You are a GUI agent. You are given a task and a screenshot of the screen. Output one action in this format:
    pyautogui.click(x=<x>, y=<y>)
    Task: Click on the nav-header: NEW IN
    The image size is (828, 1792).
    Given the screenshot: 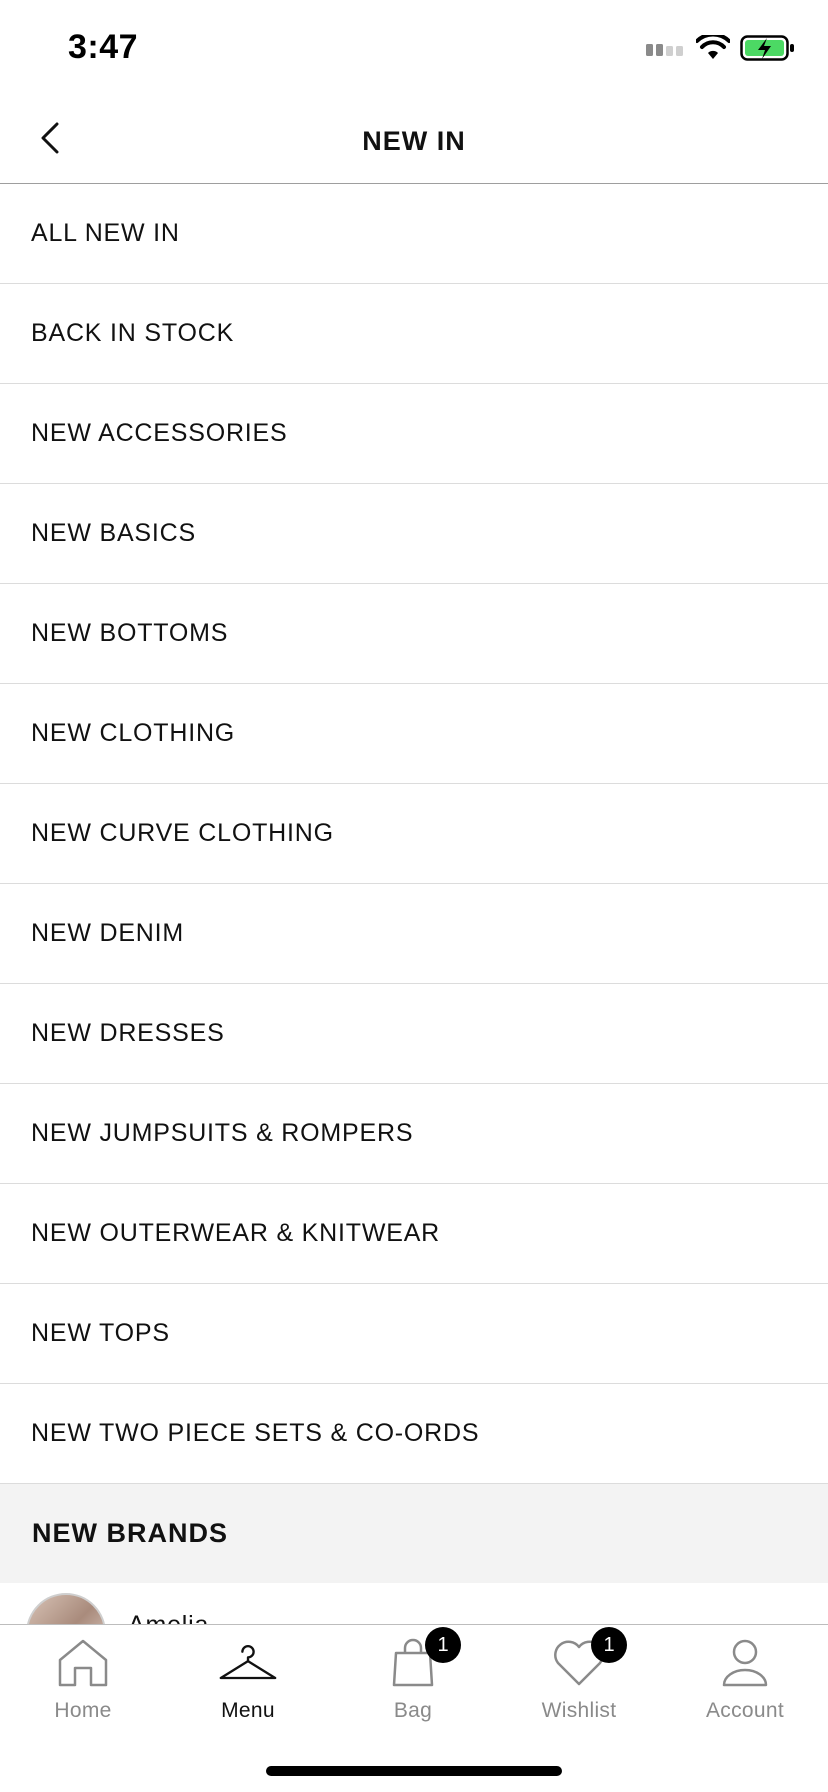 What is the action you would take?
    pyautogui.click(x=414, y=140)
    